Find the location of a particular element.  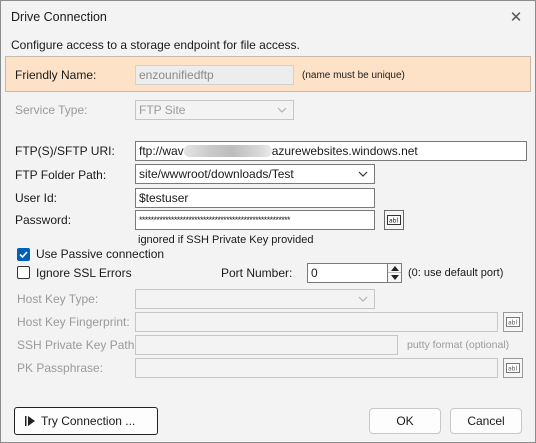

arrow-down-icon is located at coordinates (394, 277).